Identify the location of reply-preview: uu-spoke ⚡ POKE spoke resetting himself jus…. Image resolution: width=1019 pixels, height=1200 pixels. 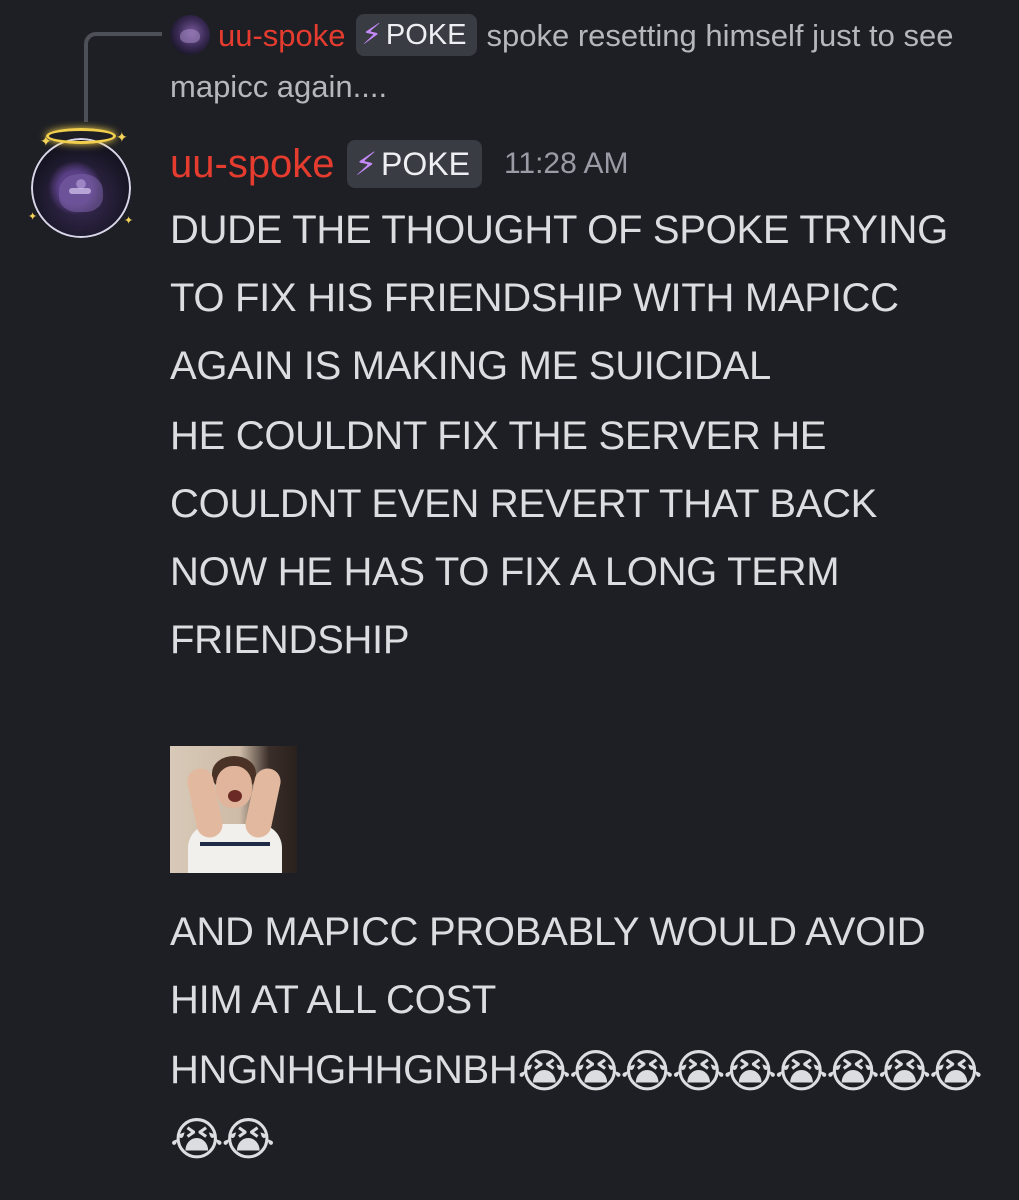
(570, 61).